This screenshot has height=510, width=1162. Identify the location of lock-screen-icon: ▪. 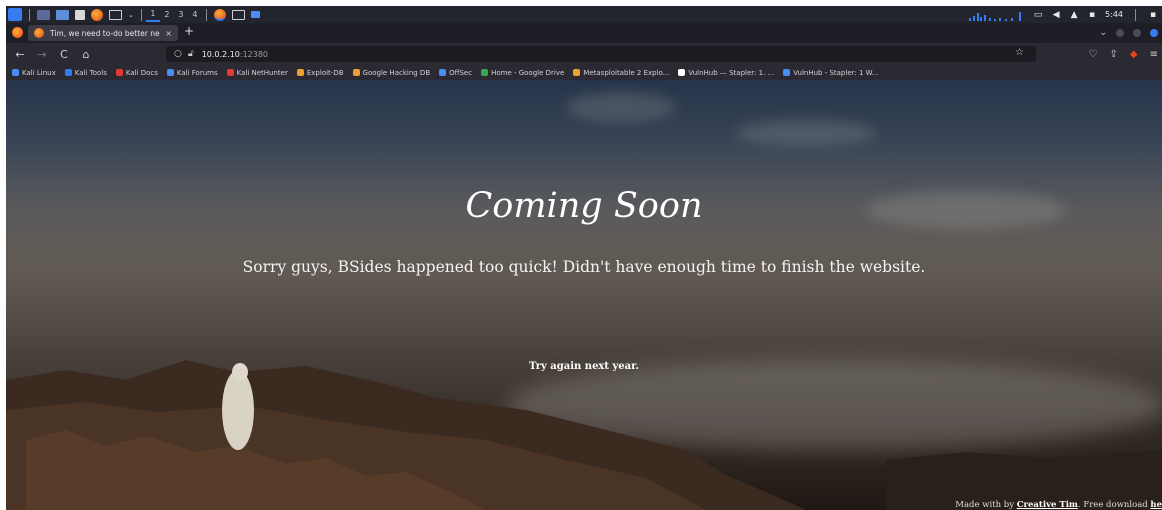
(1153, 15).